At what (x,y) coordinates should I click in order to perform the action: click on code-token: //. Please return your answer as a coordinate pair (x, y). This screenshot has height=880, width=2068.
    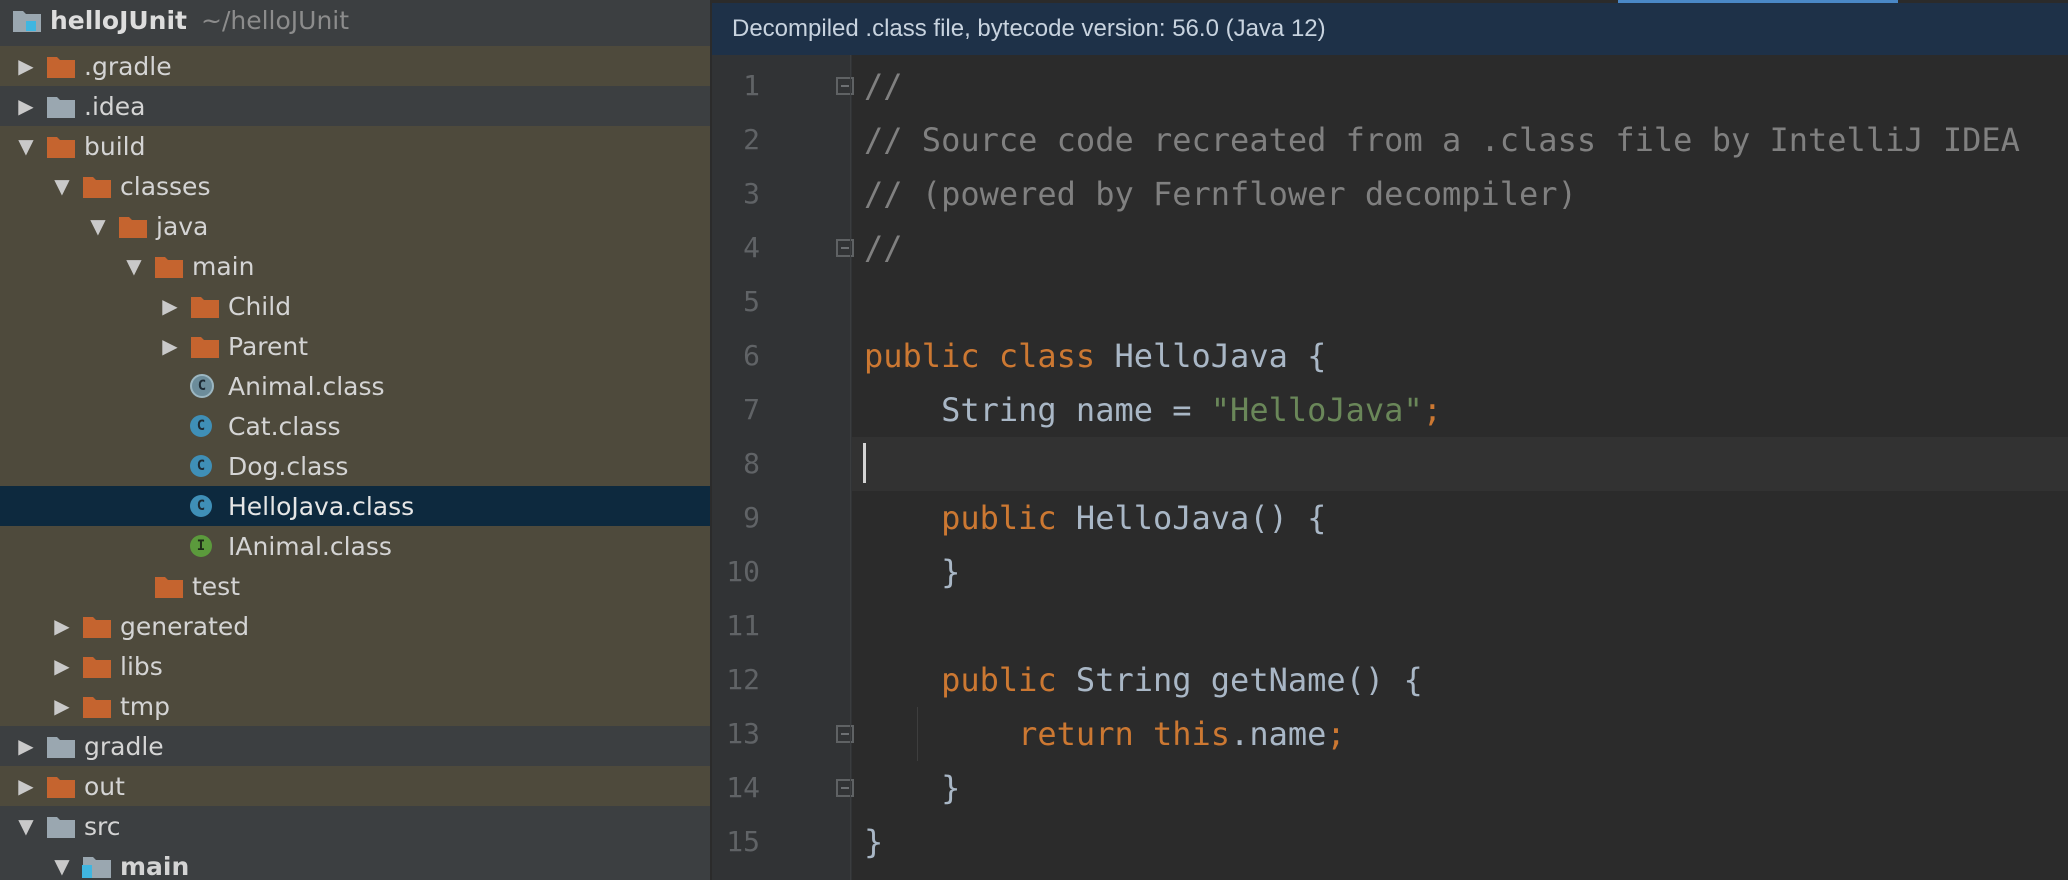
    Looking at the image, I should click on (883, 86).